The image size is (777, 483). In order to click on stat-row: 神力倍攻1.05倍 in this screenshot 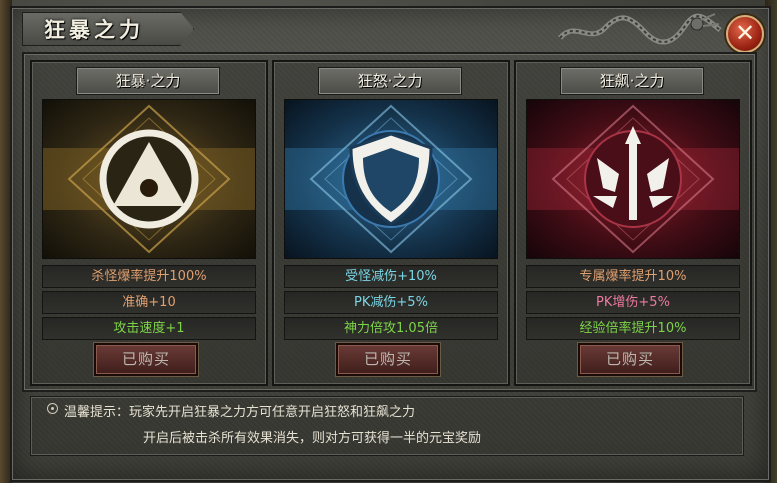, I will do `click(391, 328)`.